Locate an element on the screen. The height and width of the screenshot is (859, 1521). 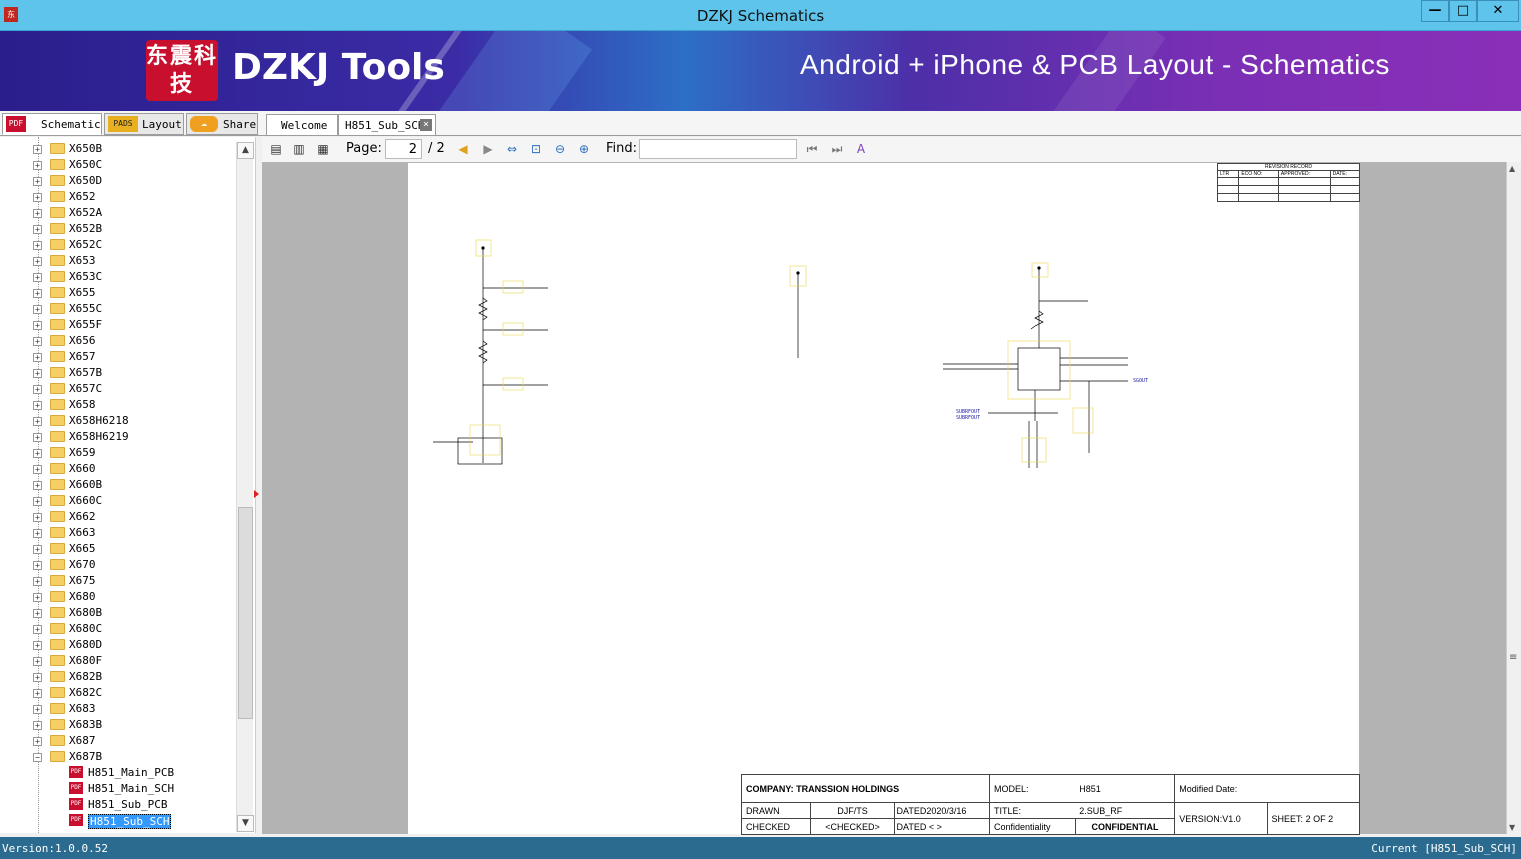
single-page-icon: ▤ is located at coordinates (276, 149).